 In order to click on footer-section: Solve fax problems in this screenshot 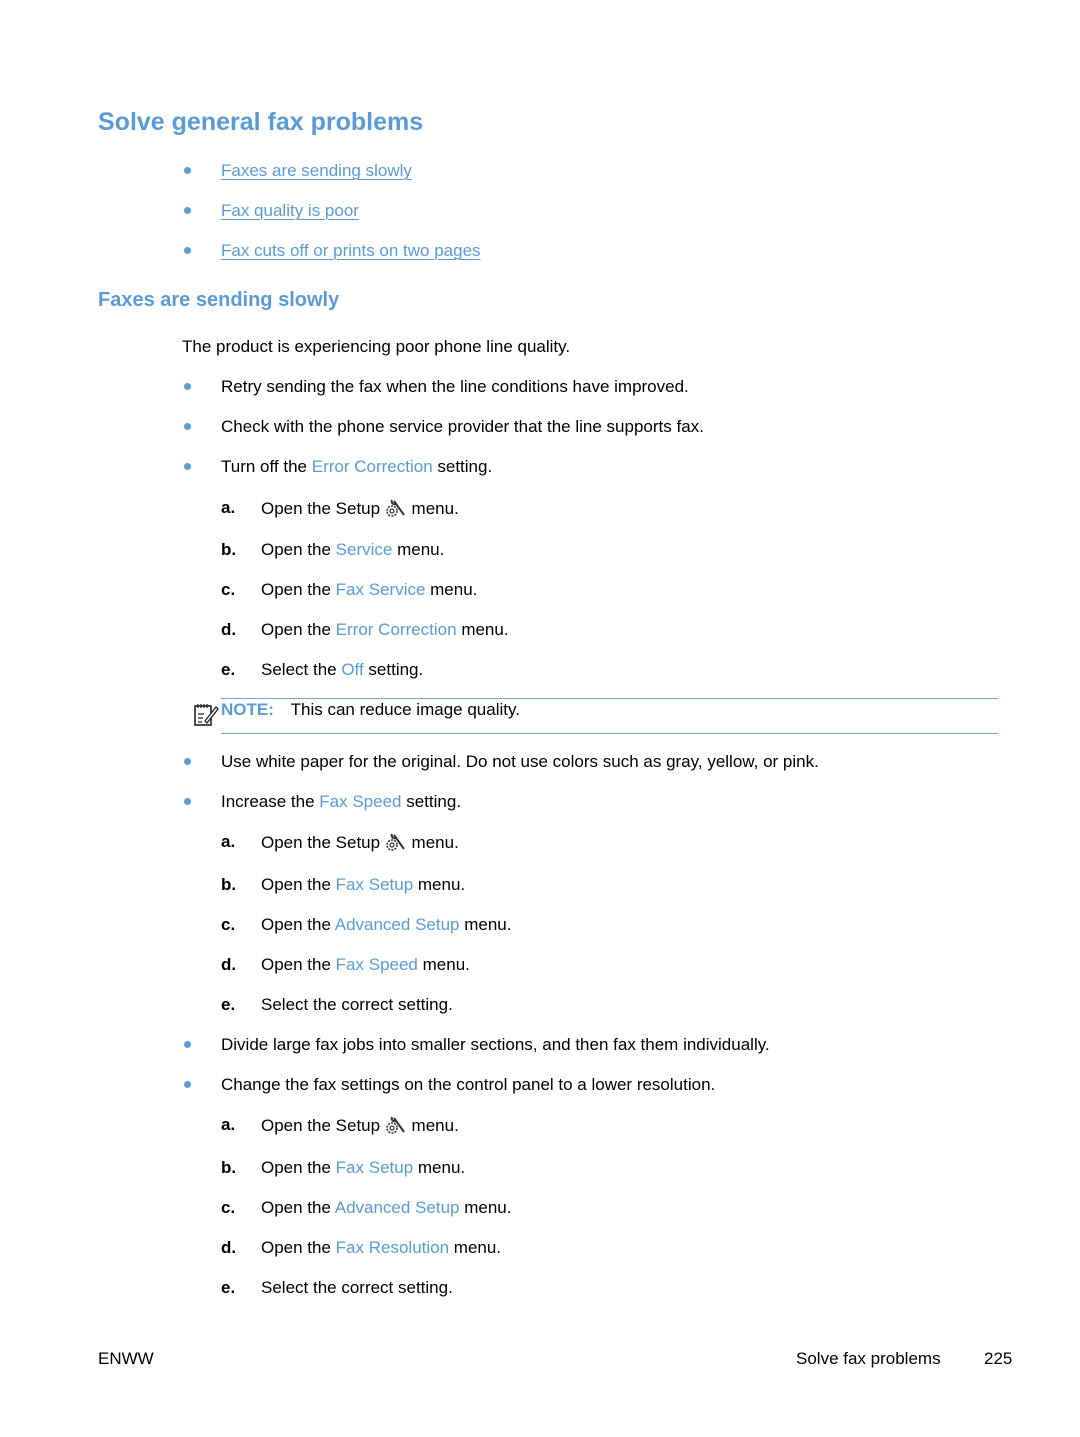, I will do `click(868, 1358)`.